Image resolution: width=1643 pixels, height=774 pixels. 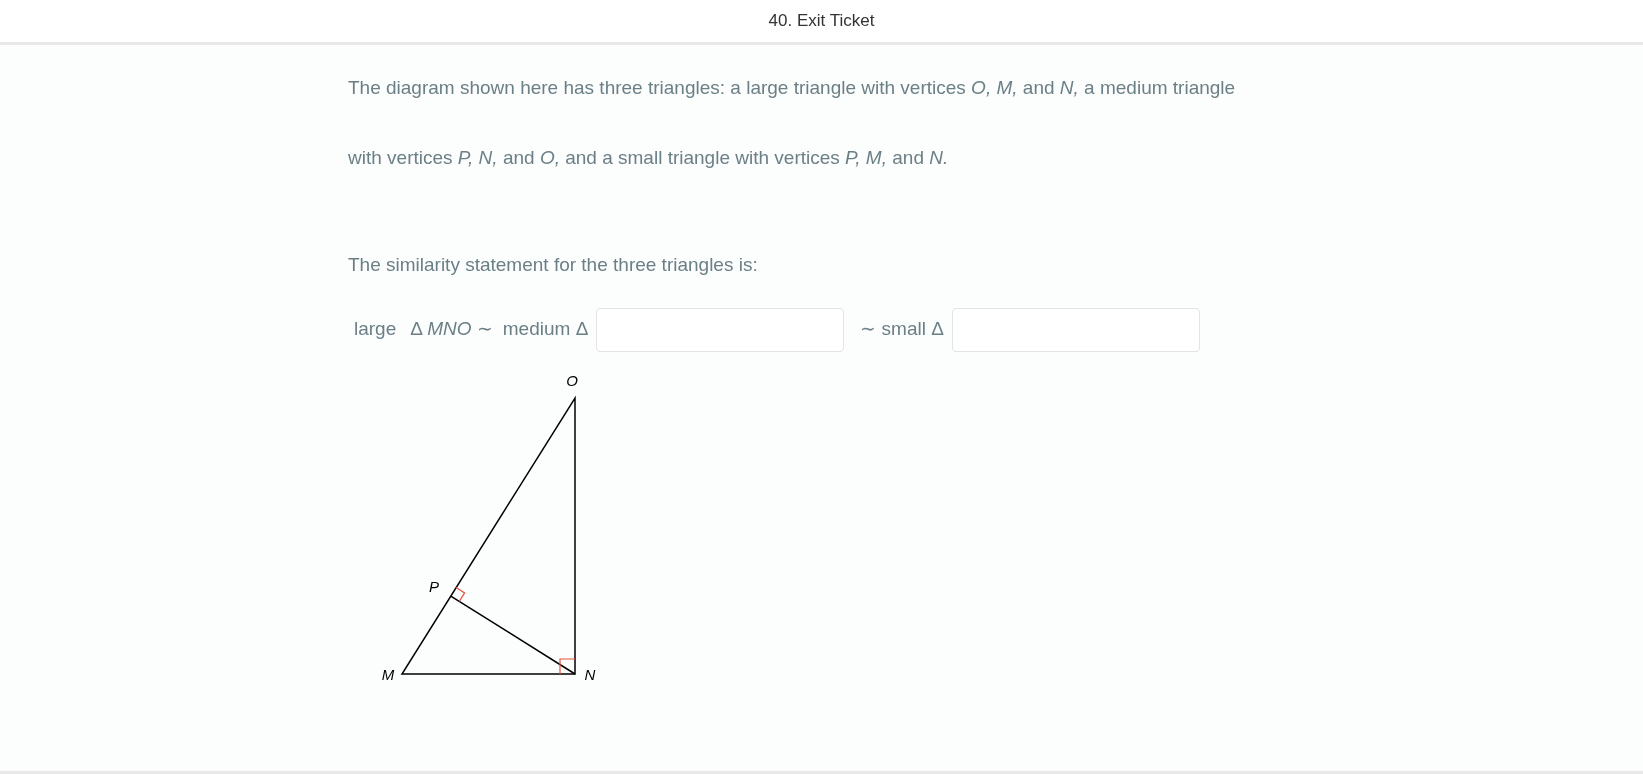 I want to click on math-expression: Δ MNO ∼, so click(x=451, y=329).